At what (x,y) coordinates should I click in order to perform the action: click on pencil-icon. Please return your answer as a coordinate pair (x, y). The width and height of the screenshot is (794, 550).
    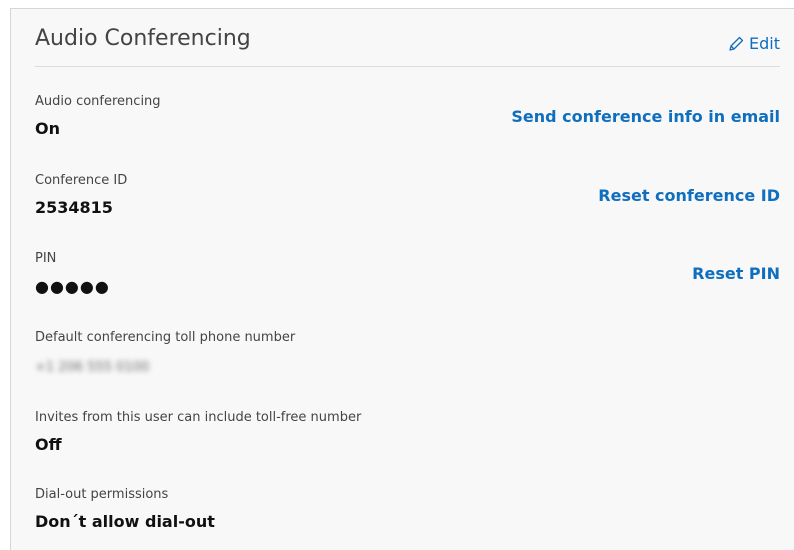
    Looking at the image, I should click on (736, 44).